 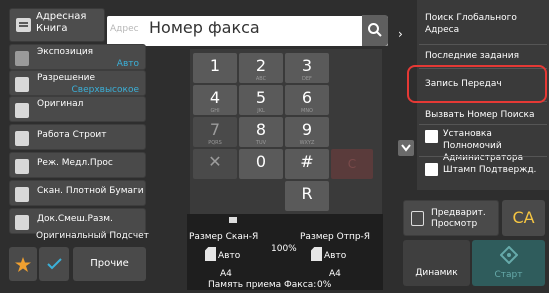 I want to click on scan-paper-icon, so click(x=210, y=254).